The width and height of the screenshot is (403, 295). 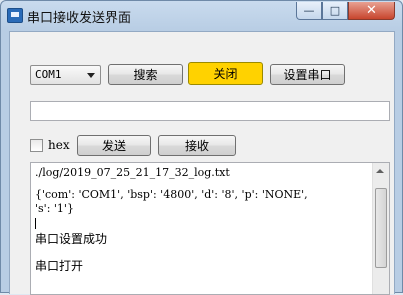 What do you see at coordinates (15, 15) in the screenshot?
I see `app-window-icon` at bounding box center [15, 15].